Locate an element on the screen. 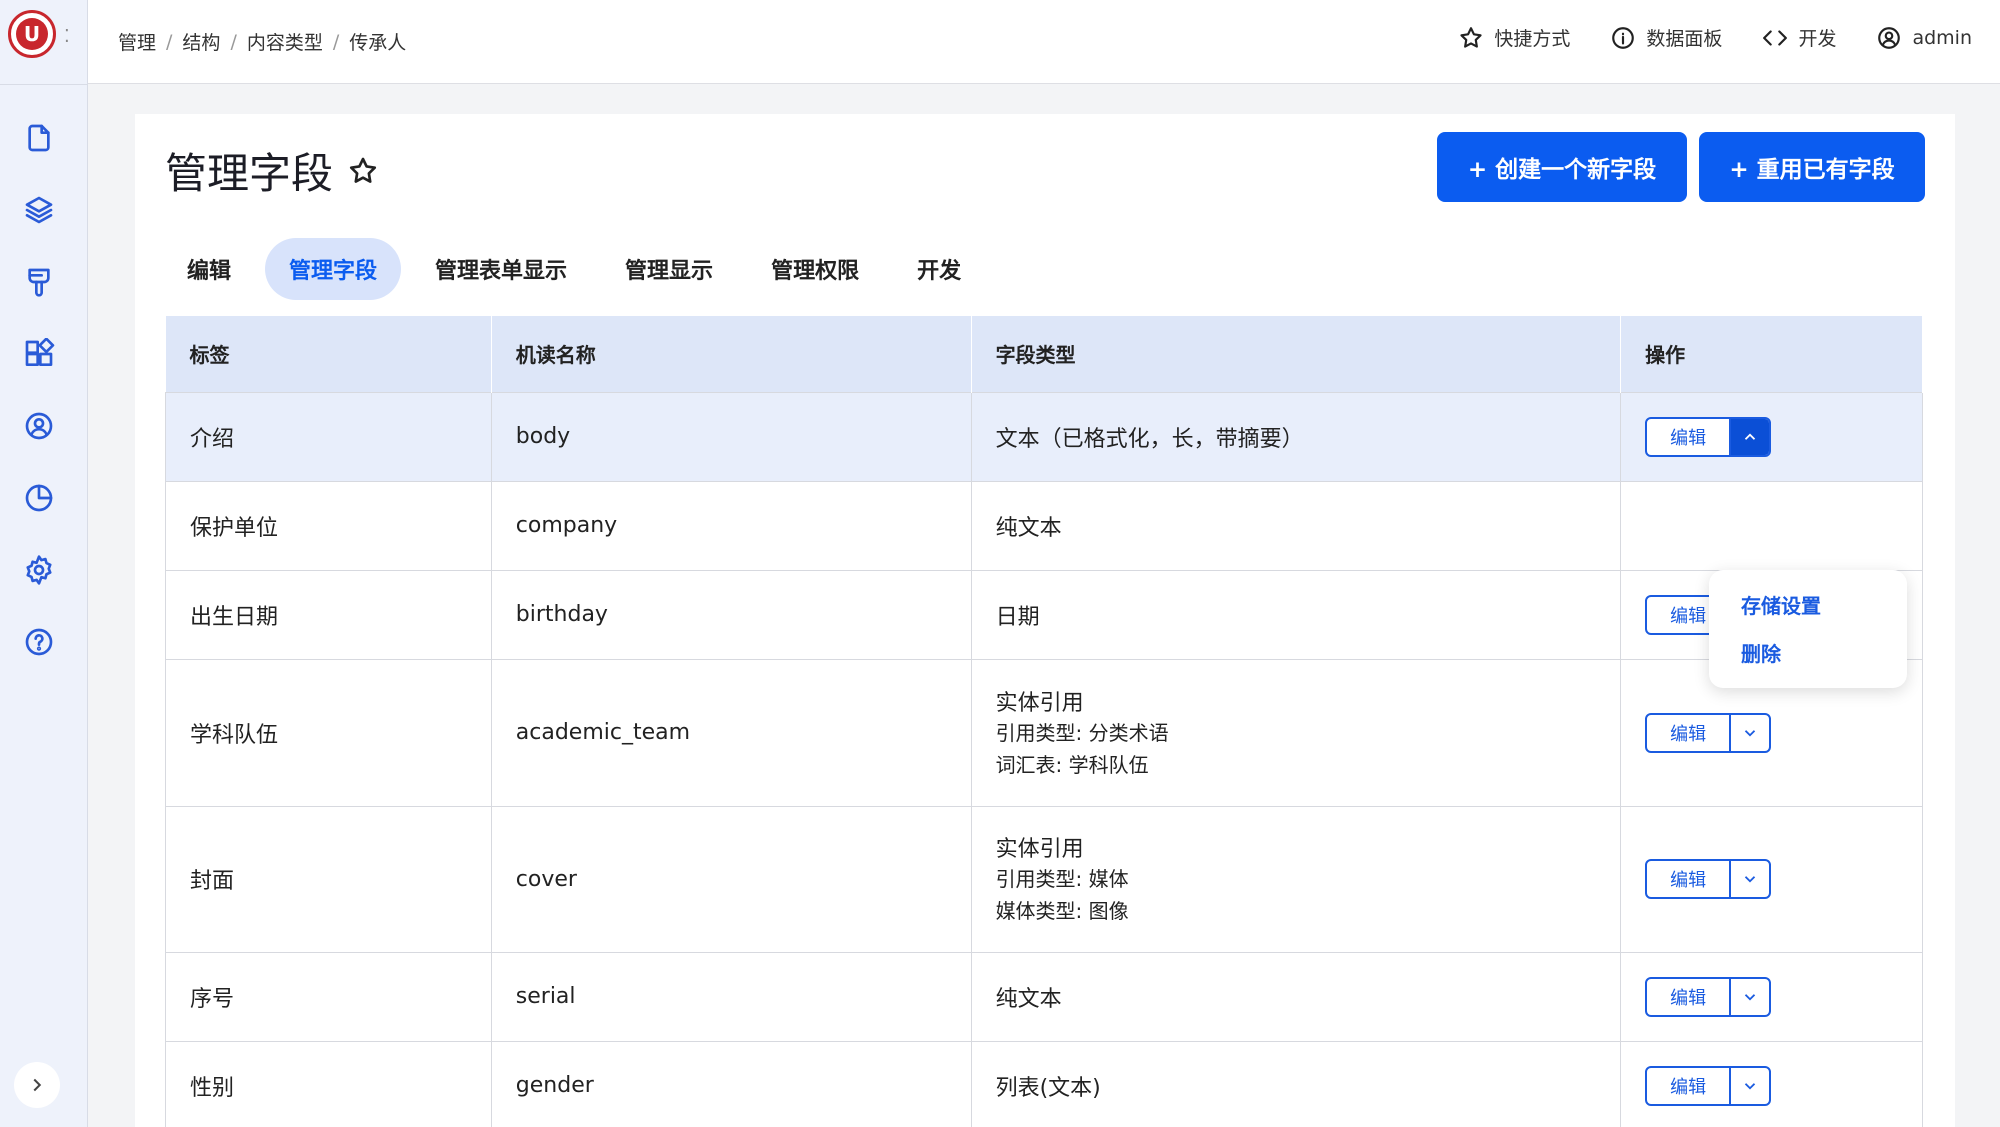 This screenshot has height=1127, width=2000. field-machine-name: gender is located at coordinates (731, 1083).